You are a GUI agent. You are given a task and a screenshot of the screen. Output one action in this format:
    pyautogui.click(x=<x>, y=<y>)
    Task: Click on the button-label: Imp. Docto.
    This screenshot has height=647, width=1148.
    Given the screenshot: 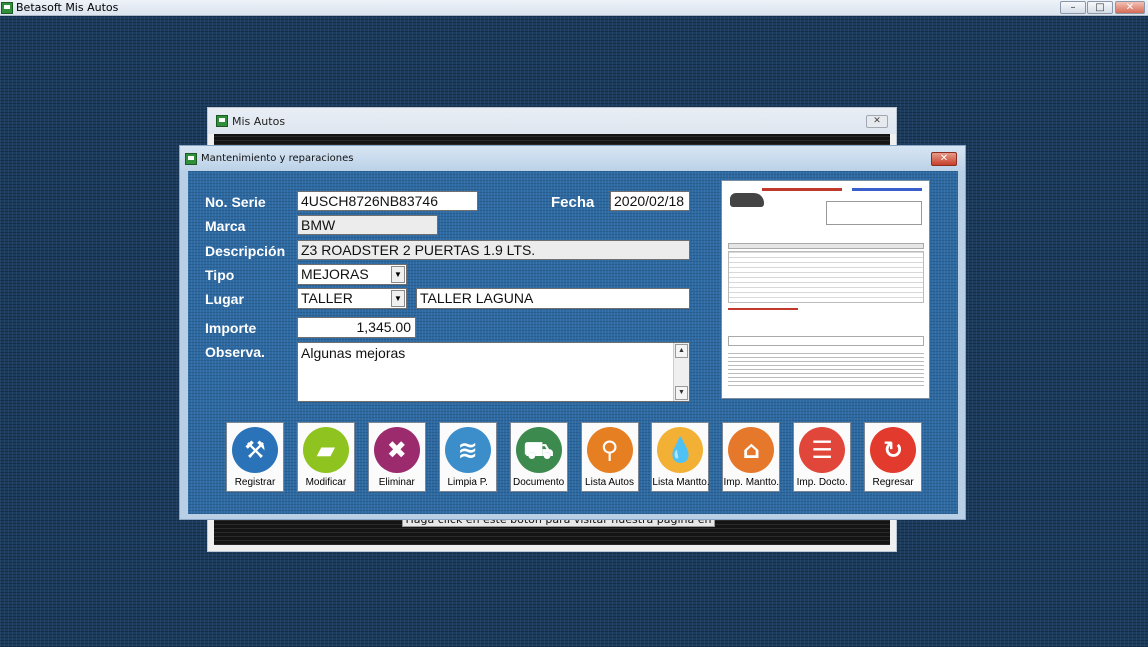 What is the action you would take?
    pyautogui.click(x=822, y=482)
    